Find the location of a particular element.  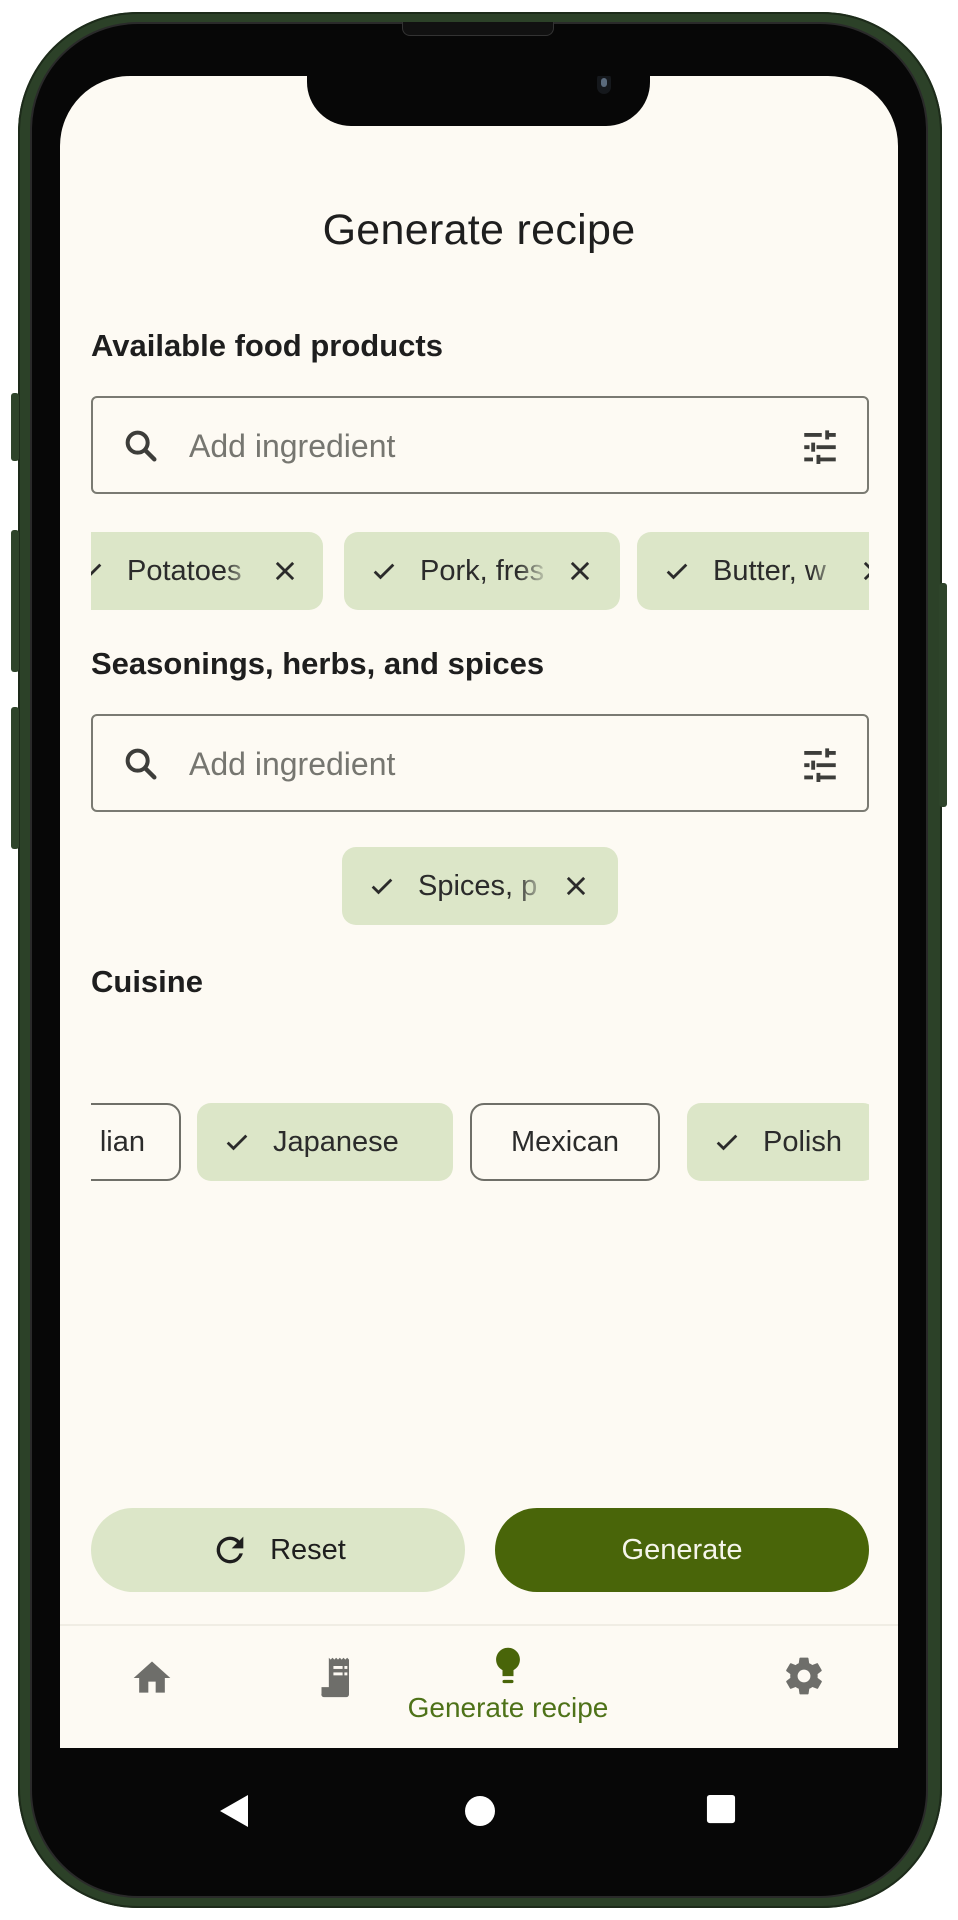

seasonings-heading: Seasonings, herbs, and spices is located at coordinates (318, 663).